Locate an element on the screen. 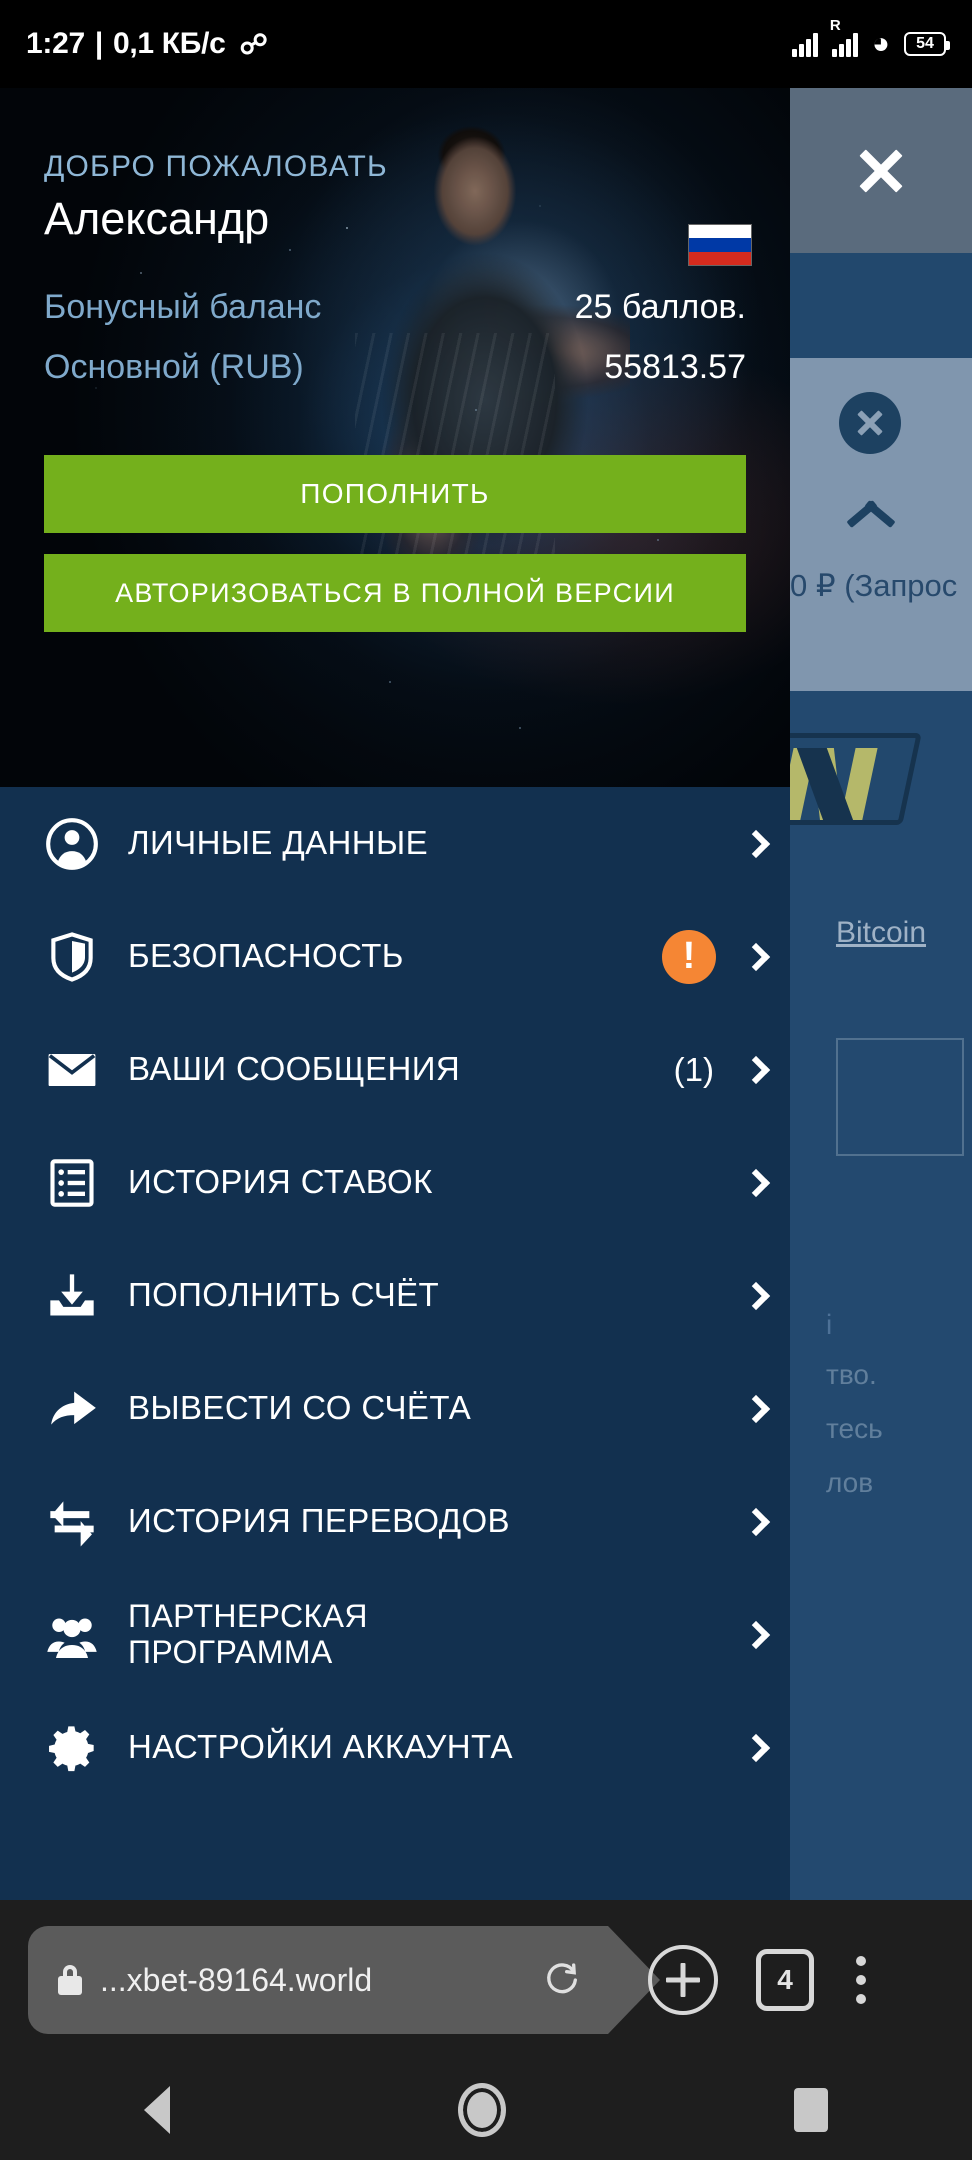  menu-item-label: ИСТОРИЯ ПЕРЕВОДОВ is located at coordinates (319, 1521).